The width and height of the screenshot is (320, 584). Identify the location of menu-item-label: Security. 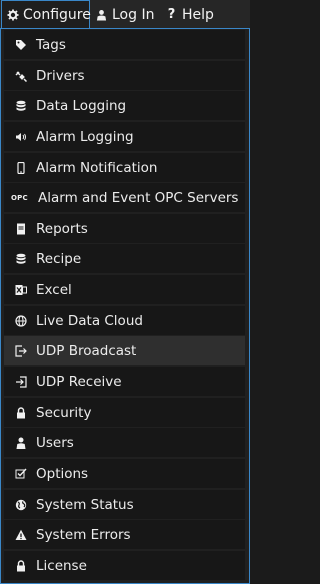
(64, 412).